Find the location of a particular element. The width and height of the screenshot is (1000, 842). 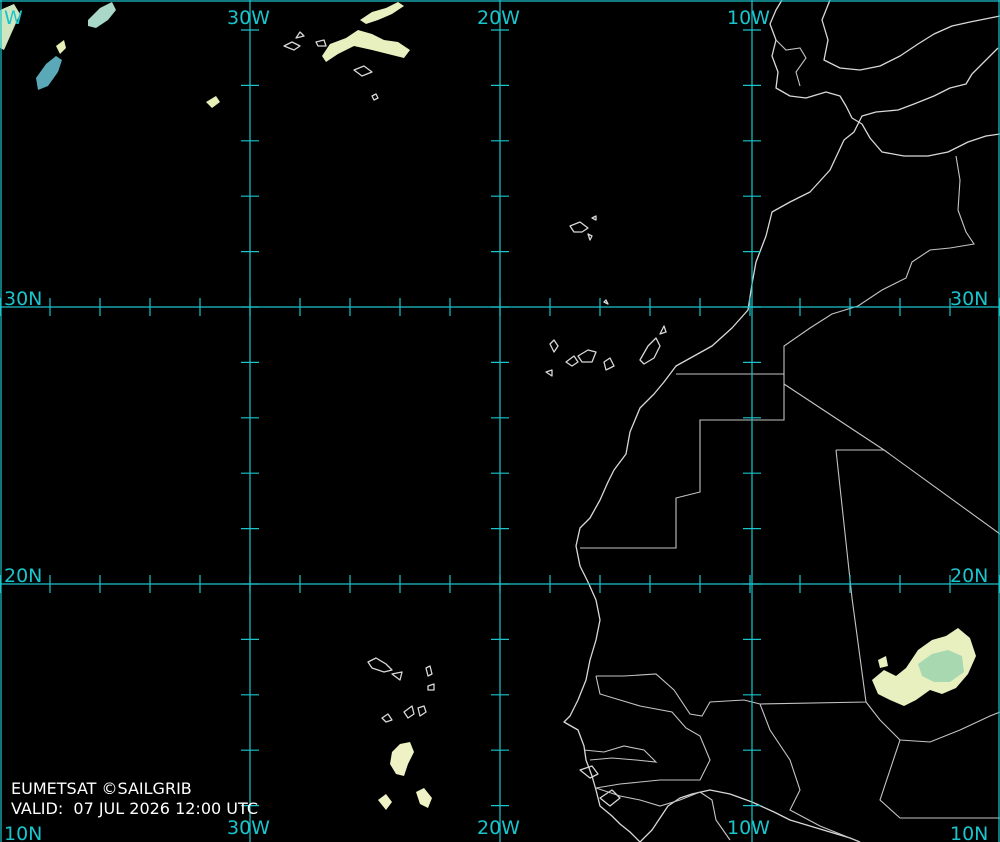

lon-label-10w-bottom: 10W is located at coordinates (748, 828).